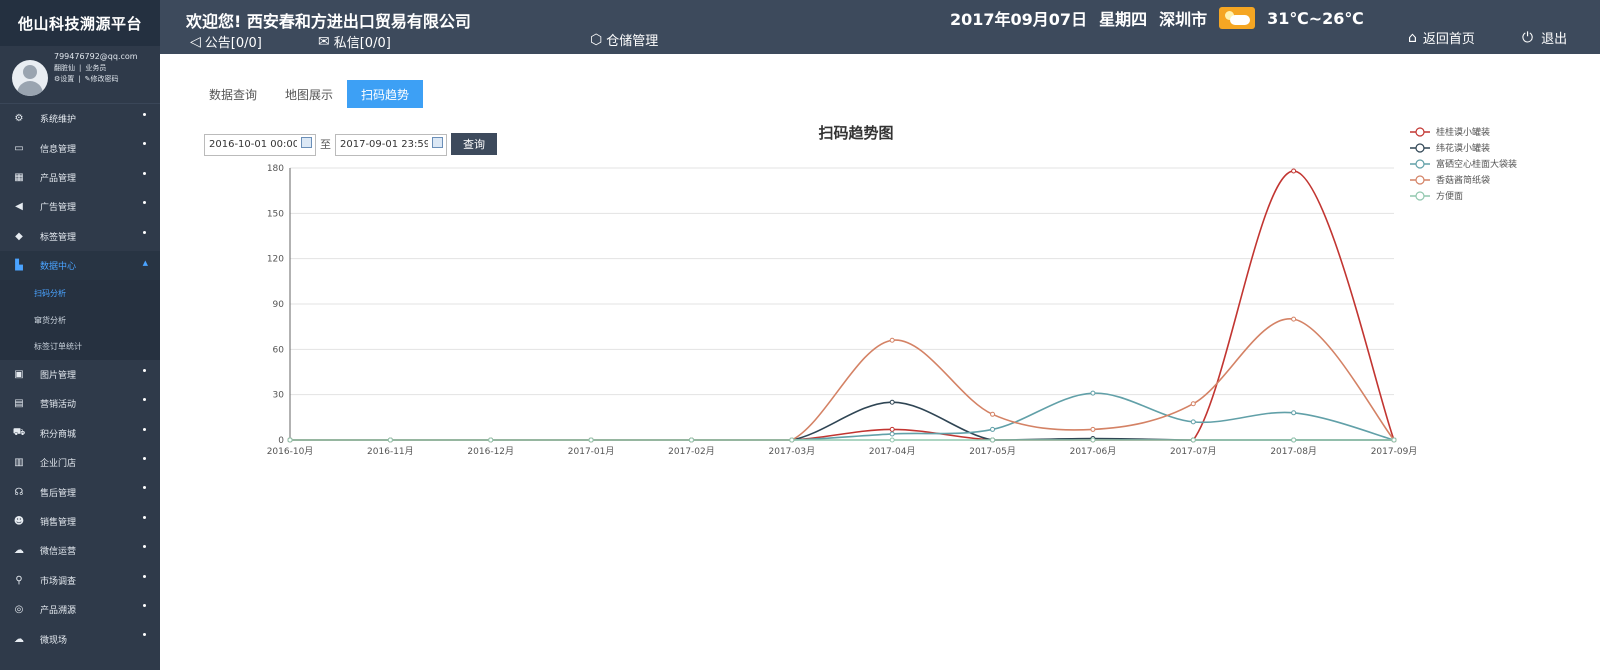 The width and height of the screenshot is (1600, 670). Describe the element at coordinates (30, 78) in the screenshot. I see `avatar` at that location.